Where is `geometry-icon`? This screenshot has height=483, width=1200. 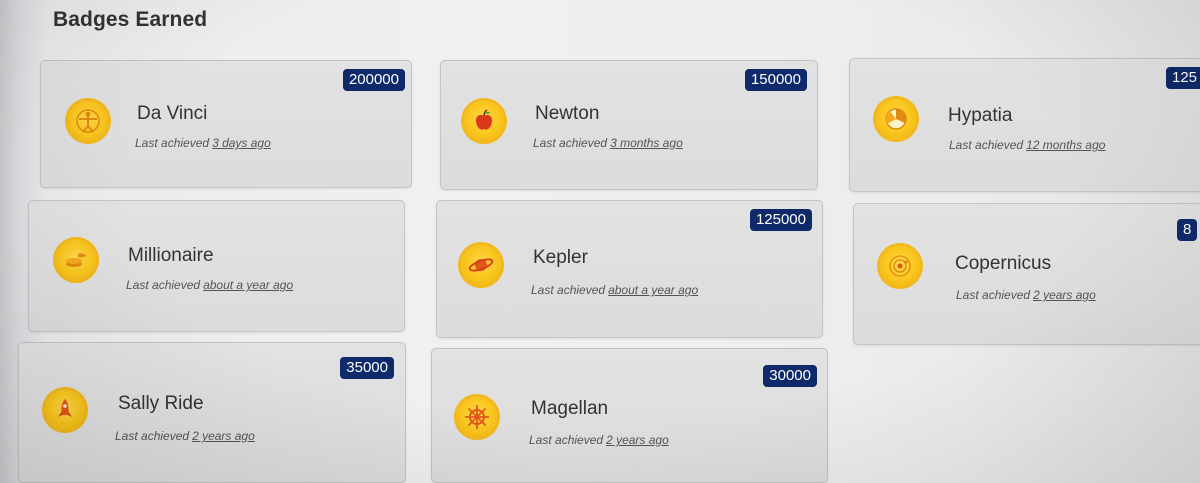 geometry-icon is located at coordinates (896, 119).